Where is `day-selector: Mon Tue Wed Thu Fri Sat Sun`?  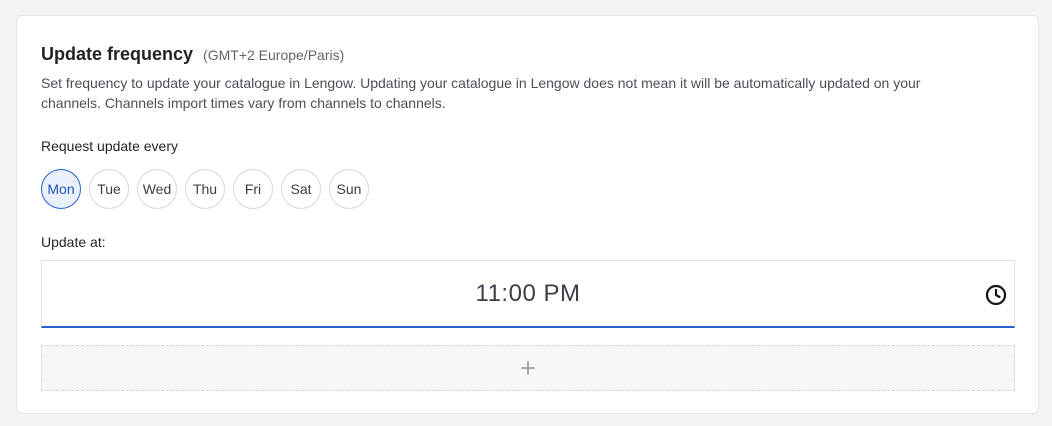
day-selector: Mon Tue Wed Thu Fri Sat Sun is located at coordinates (205, 189).